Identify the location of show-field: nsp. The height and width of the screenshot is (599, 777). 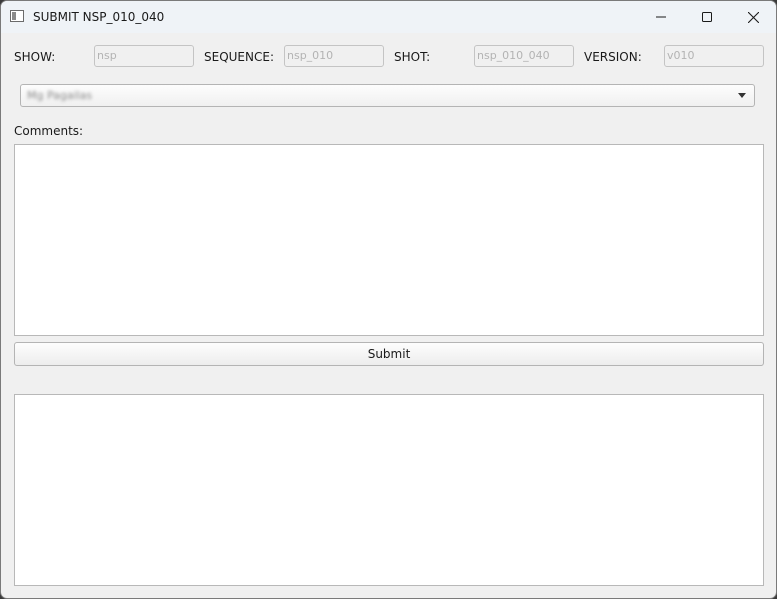
(144, 56).